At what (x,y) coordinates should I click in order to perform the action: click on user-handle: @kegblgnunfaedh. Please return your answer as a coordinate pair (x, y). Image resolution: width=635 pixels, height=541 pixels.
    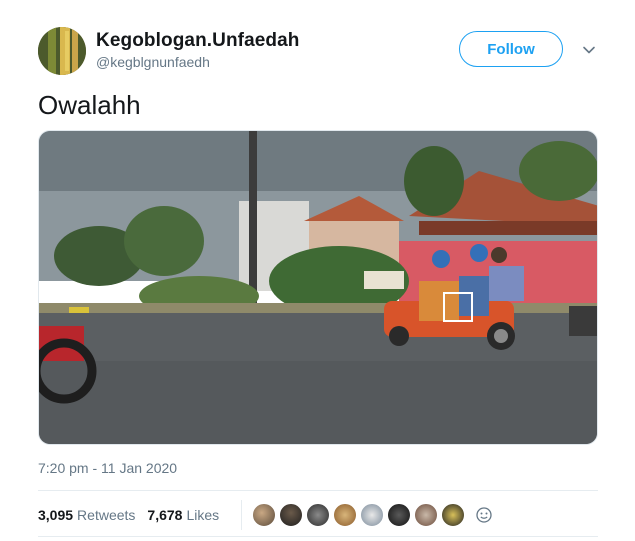
    Looking at the image, I should click on (153, 62).